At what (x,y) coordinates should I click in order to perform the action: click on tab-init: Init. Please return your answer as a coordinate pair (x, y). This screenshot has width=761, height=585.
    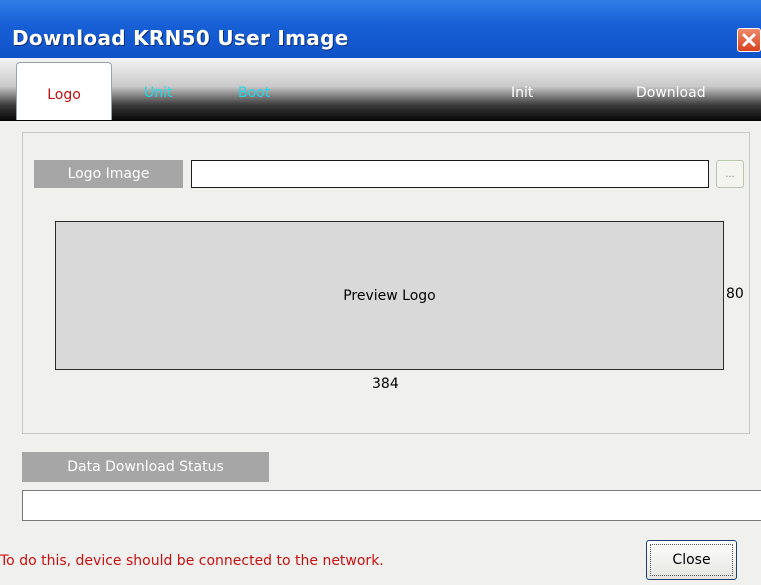
    Looking at the image, I should click on (522, 93).